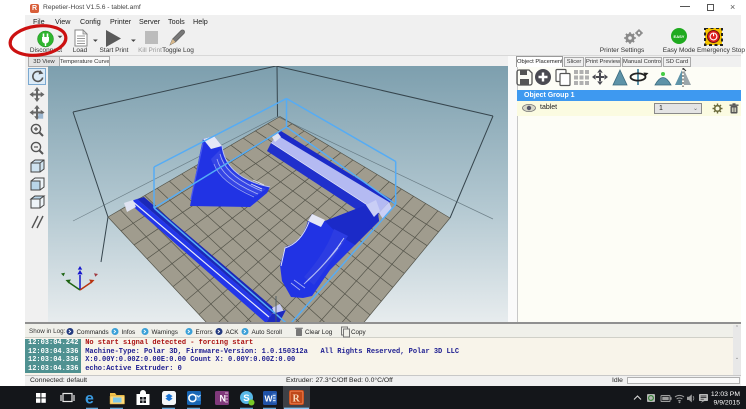  What do you see at coordinates (359, 332) in the screenshot?
I see `svg-text: Copy` at bounding box center [359, 332].